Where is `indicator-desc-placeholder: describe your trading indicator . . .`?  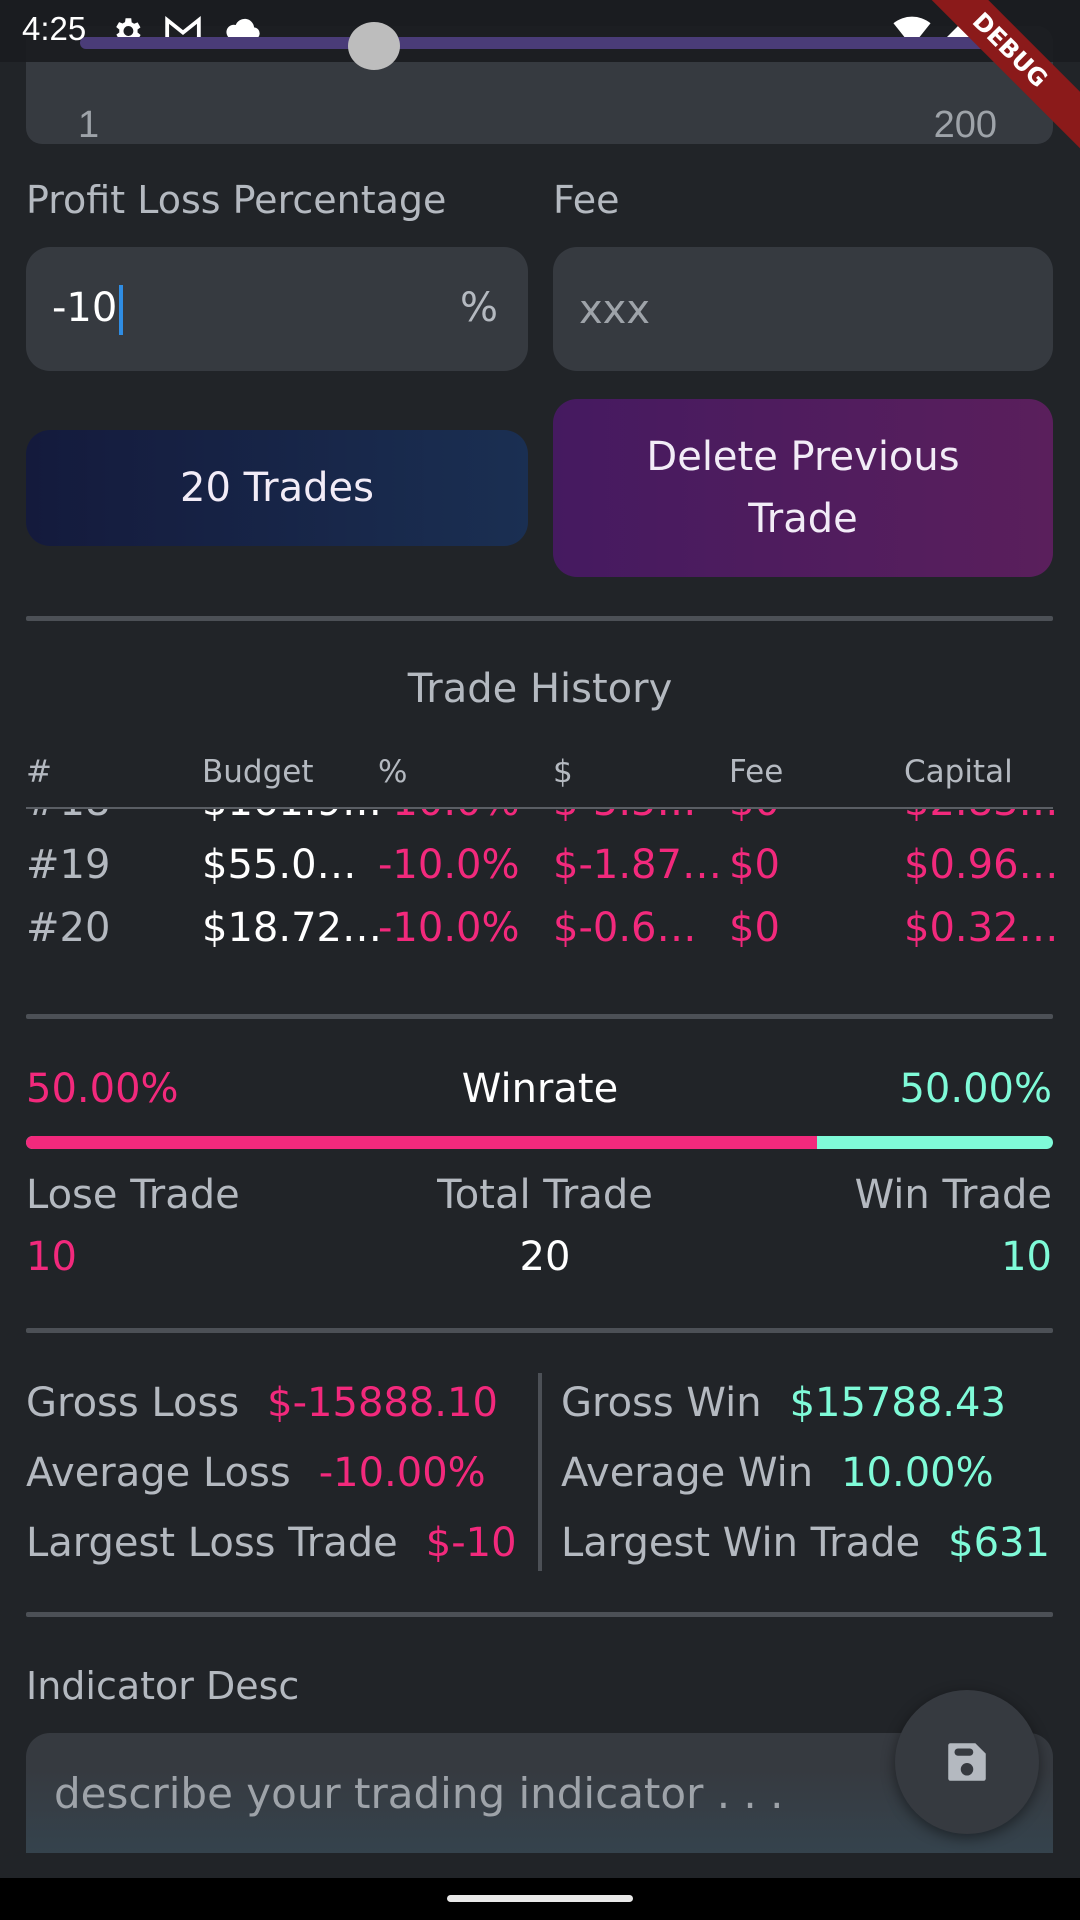 indicator-desc-placeholder: describe your trading indicator . . . is located at coordinates (419, 1793).